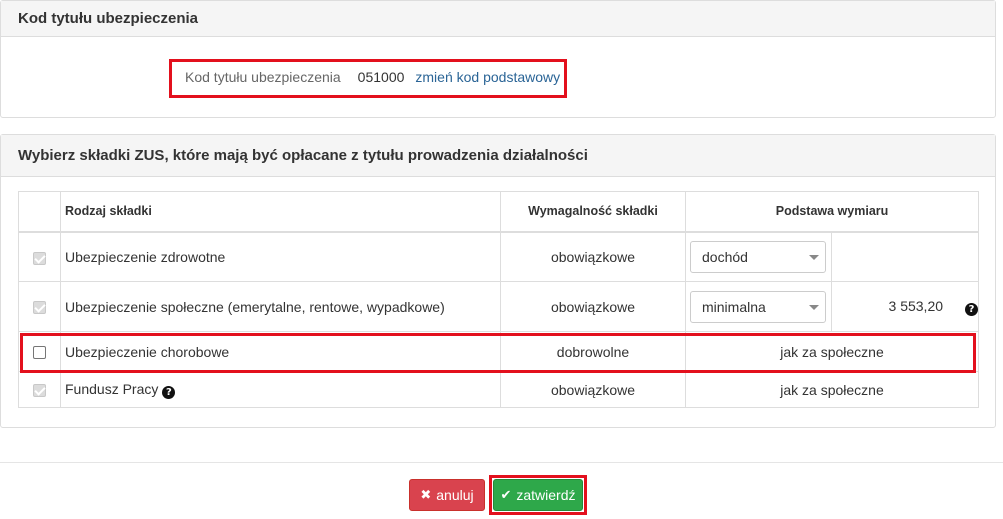 This screenshot has height=519, width=1003. Describe the element at coordinates (280, 351) in the screenshot. I see `row-name: Ubezpieczenie chorobowe` at that location.